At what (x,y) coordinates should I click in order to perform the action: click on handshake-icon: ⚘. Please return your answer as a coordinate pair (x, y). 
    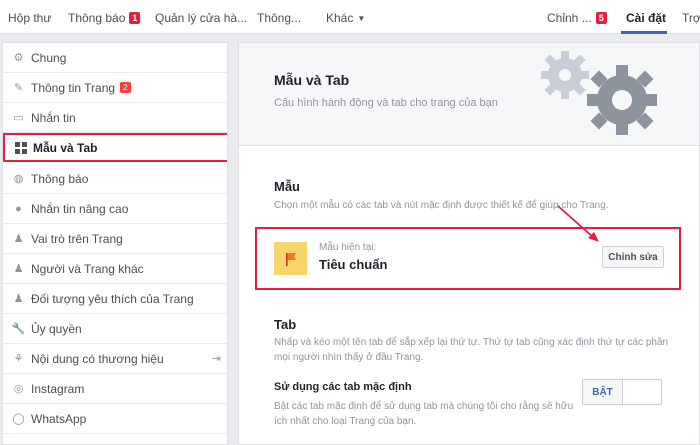
    Looking at the image, I should click on (18, 359).